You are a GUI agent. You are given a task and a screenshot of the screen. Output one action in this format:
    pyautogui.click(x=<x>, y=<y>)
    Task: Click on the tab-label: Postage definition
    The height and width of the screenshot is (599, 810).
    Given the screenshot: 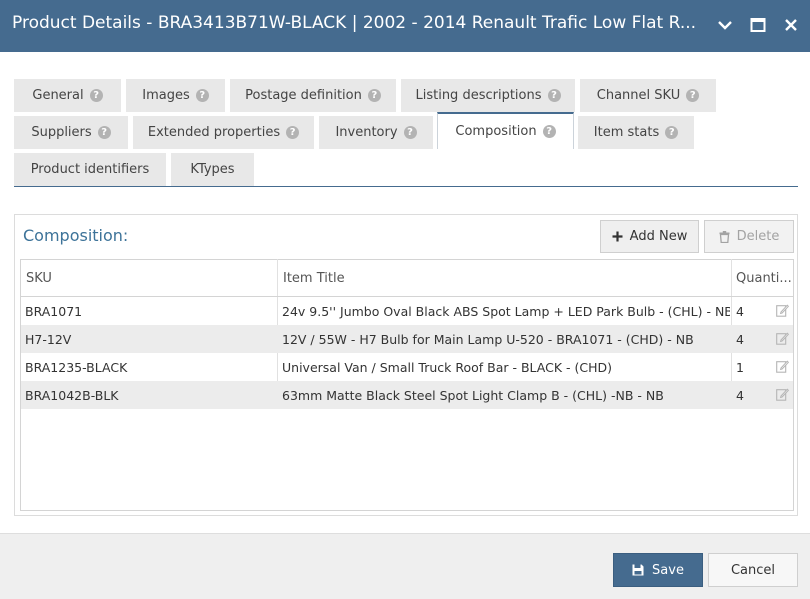 What is the action you would take?
    pyautogui.click(x=303, y=95)
    